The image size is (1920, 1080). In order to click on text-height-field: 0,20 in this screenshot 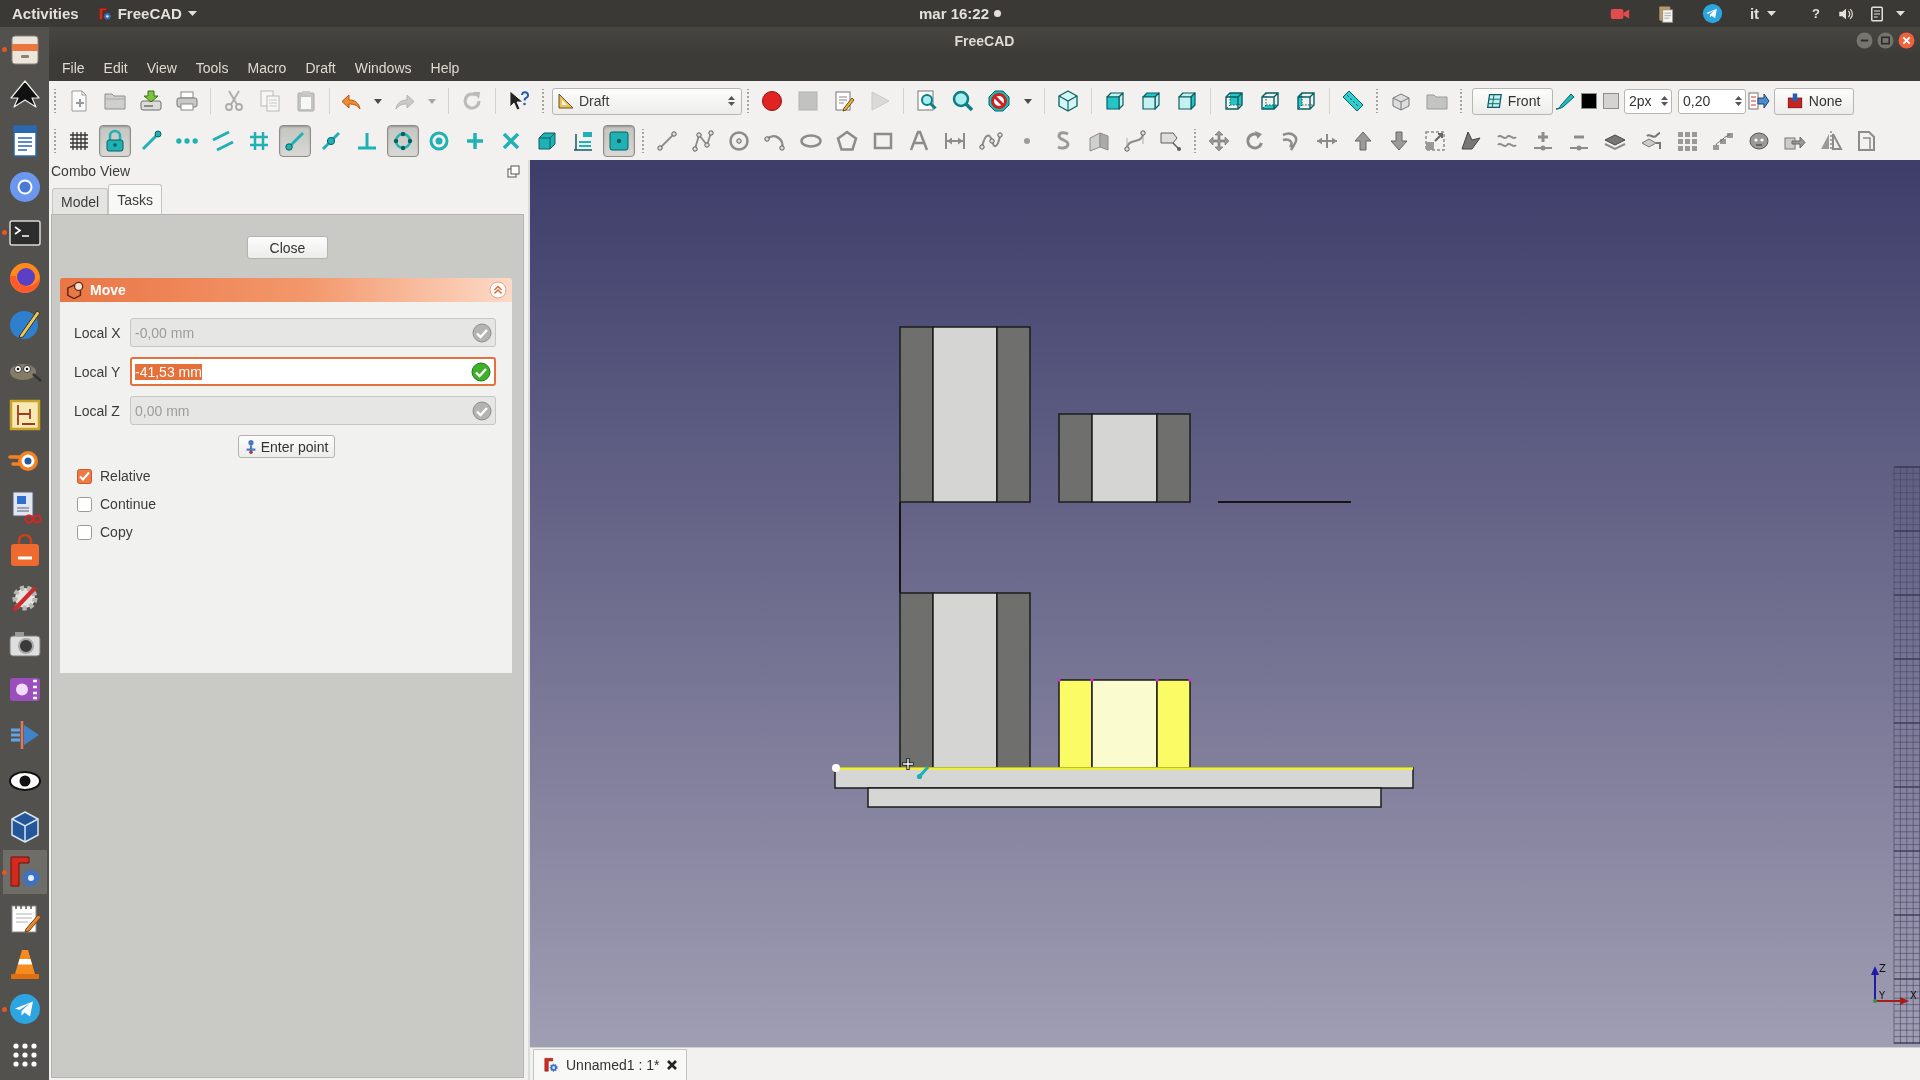, I will do `click(1712, 101)`.